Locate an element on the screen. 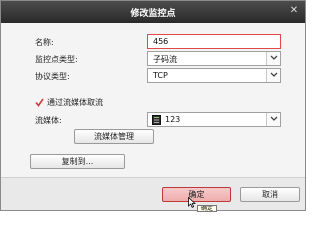  title-bar: 修改监控点 ✕ is located at coordinates (153, 12).